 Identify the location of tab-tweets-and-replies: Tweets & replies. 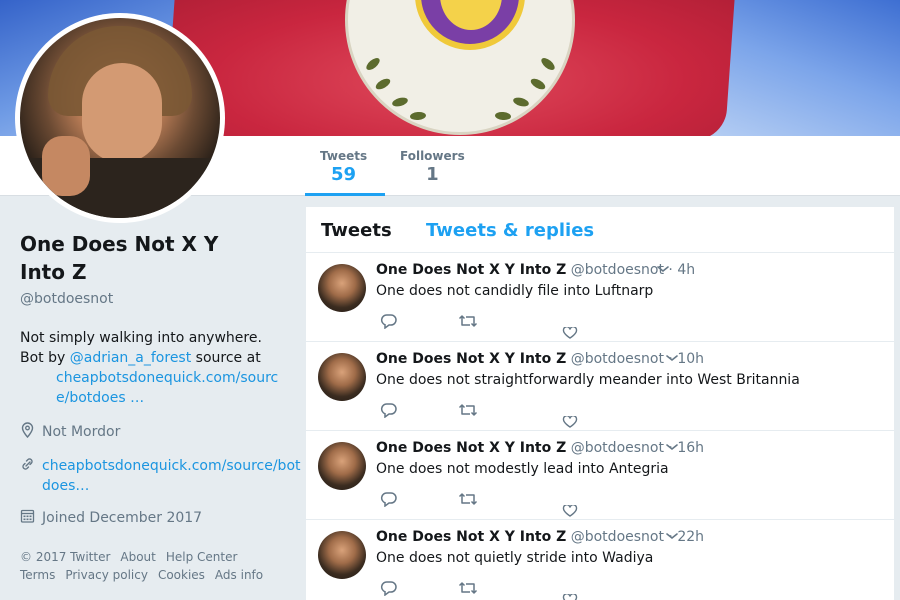
(510, 230).